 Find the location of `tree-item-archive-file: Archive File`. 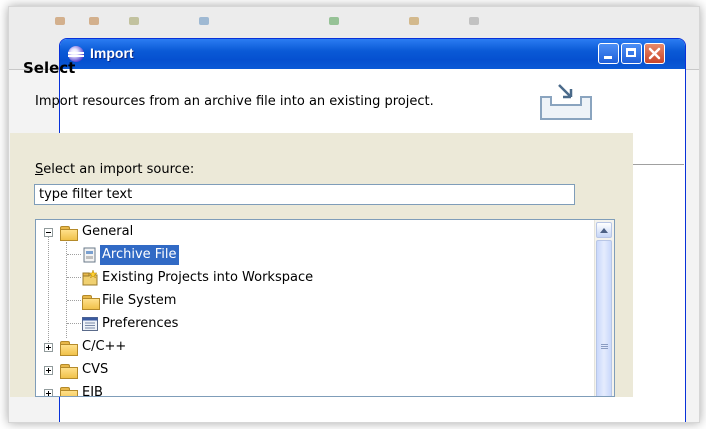

tree-item-archive-file: Archive File is located at coordinates (182, 255).